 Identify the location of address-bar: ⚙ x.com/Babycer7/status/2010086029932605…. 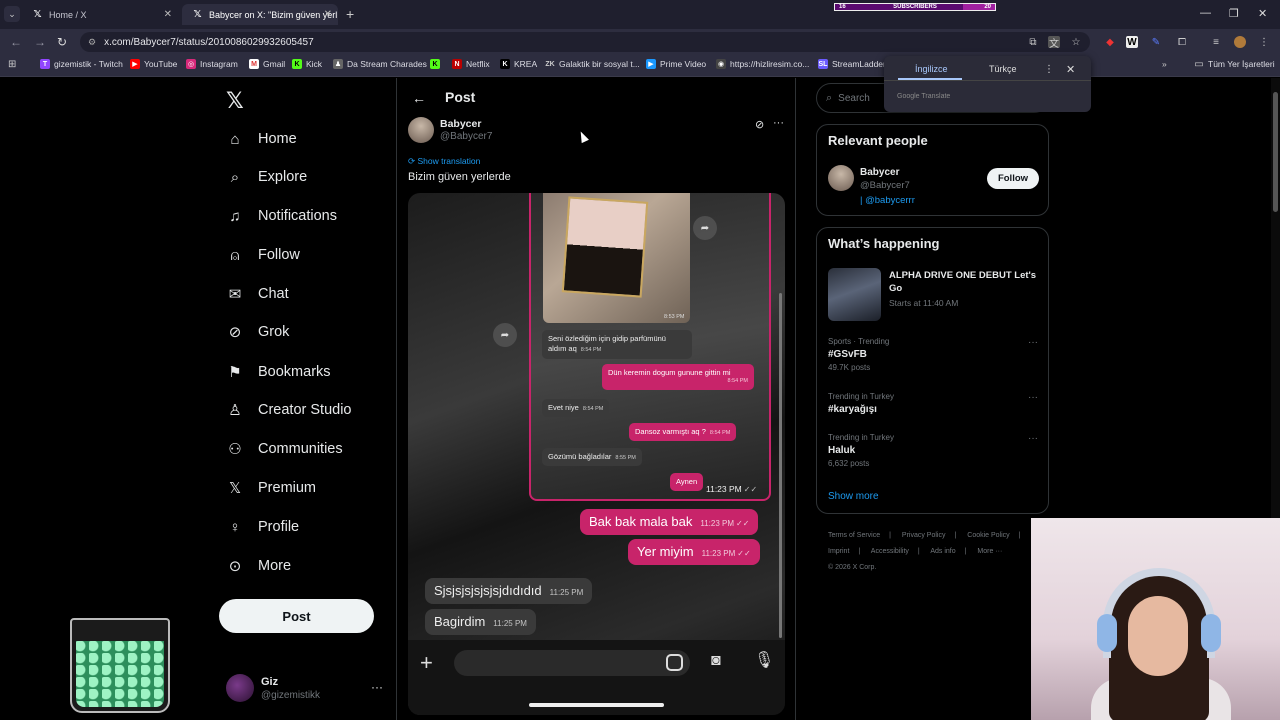
(585, 42).